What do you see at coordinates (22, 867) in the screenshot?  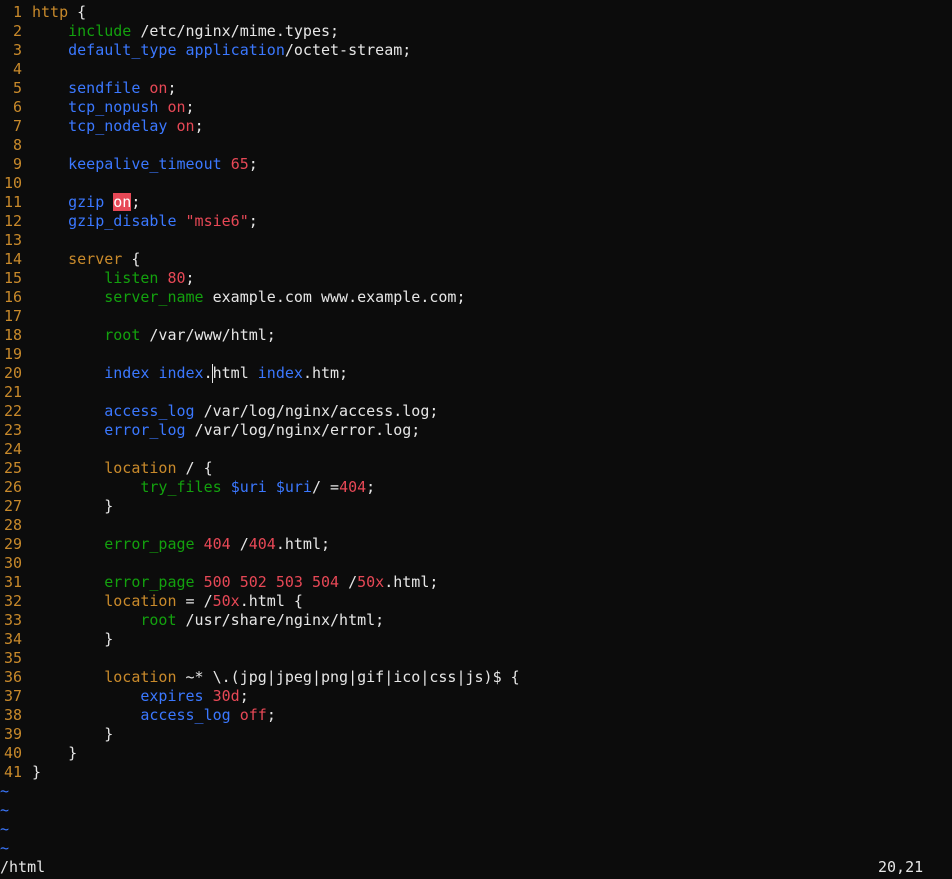 I see `command-line: /html` at bounding box center [22, 867].